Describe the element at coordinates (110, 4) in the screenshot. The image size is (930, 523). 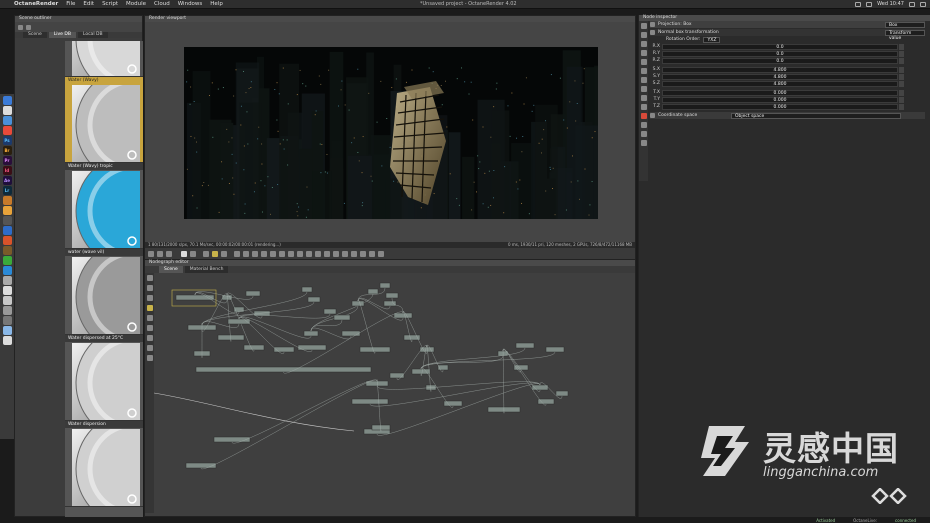
I see `menu-script: Script` at that location.